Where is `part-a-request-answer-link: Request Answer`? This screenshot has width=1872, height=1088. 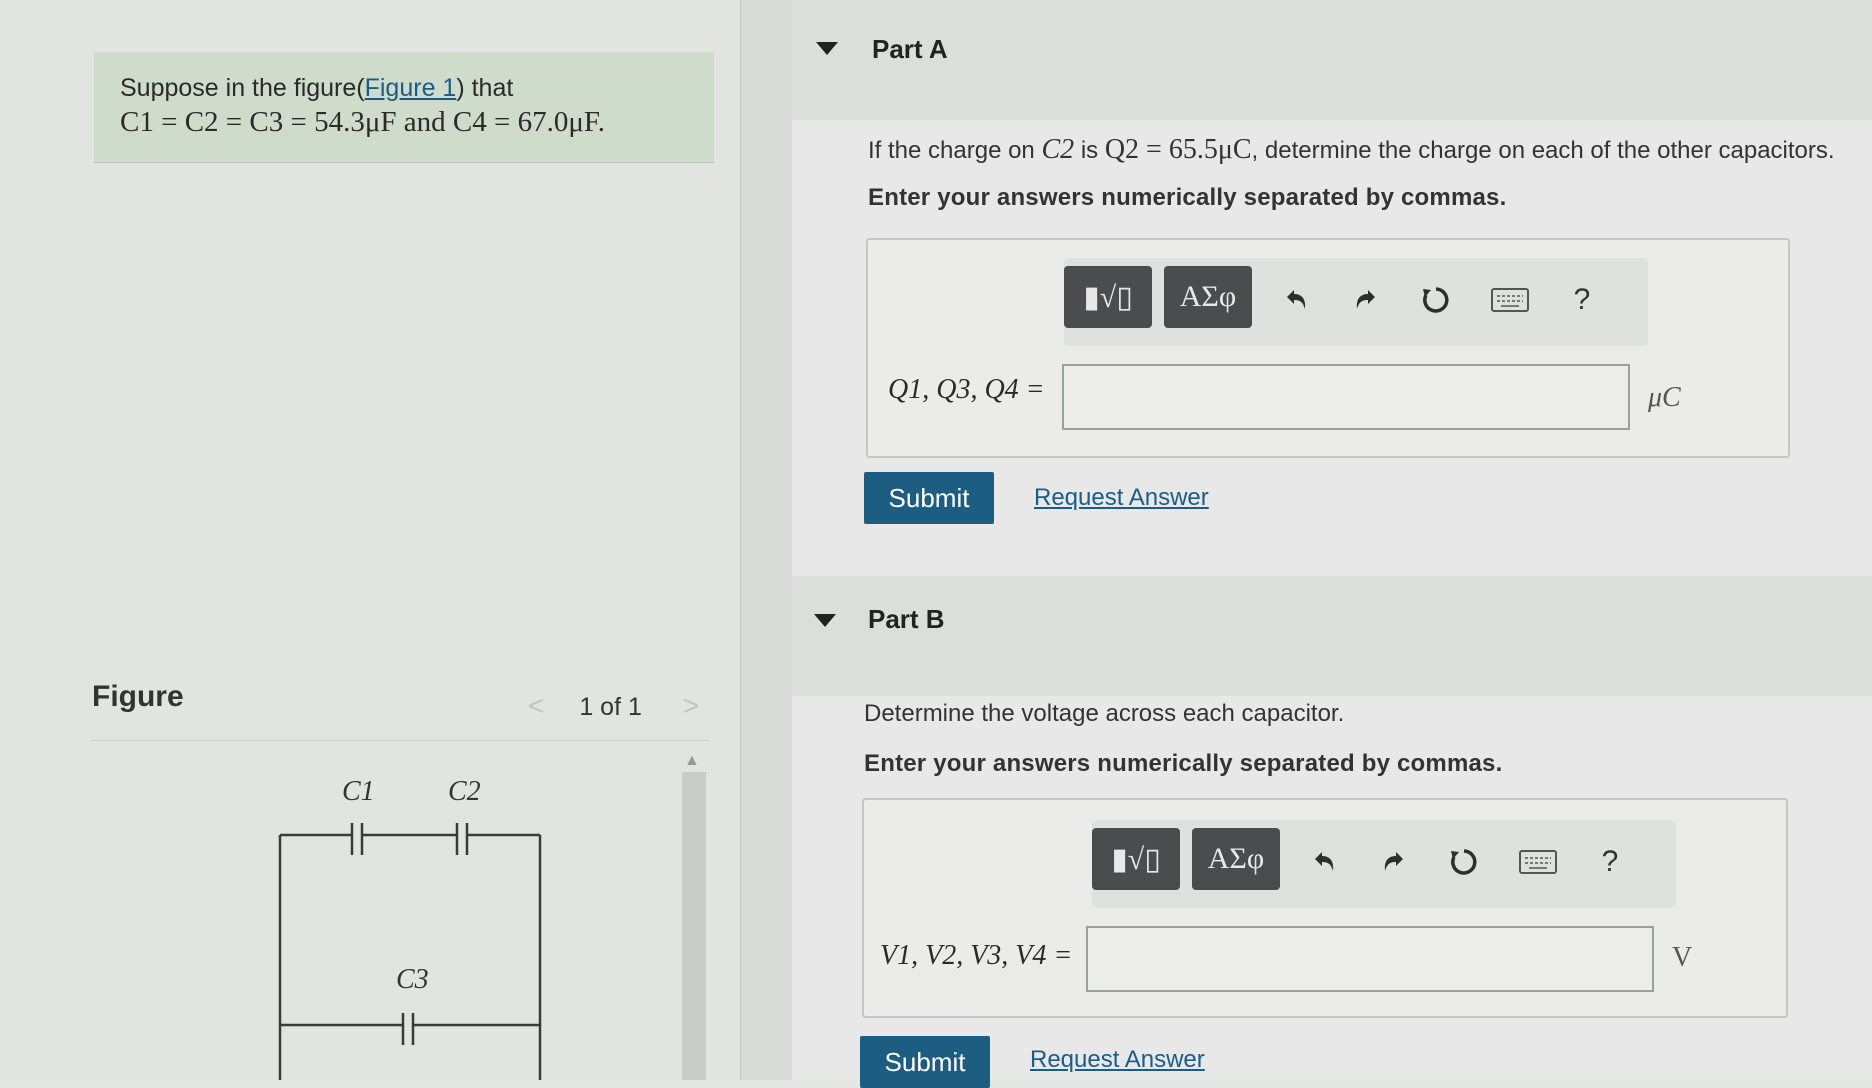 part-a-request-answer-link: Request Answer is located at coordinates (1121, 498).